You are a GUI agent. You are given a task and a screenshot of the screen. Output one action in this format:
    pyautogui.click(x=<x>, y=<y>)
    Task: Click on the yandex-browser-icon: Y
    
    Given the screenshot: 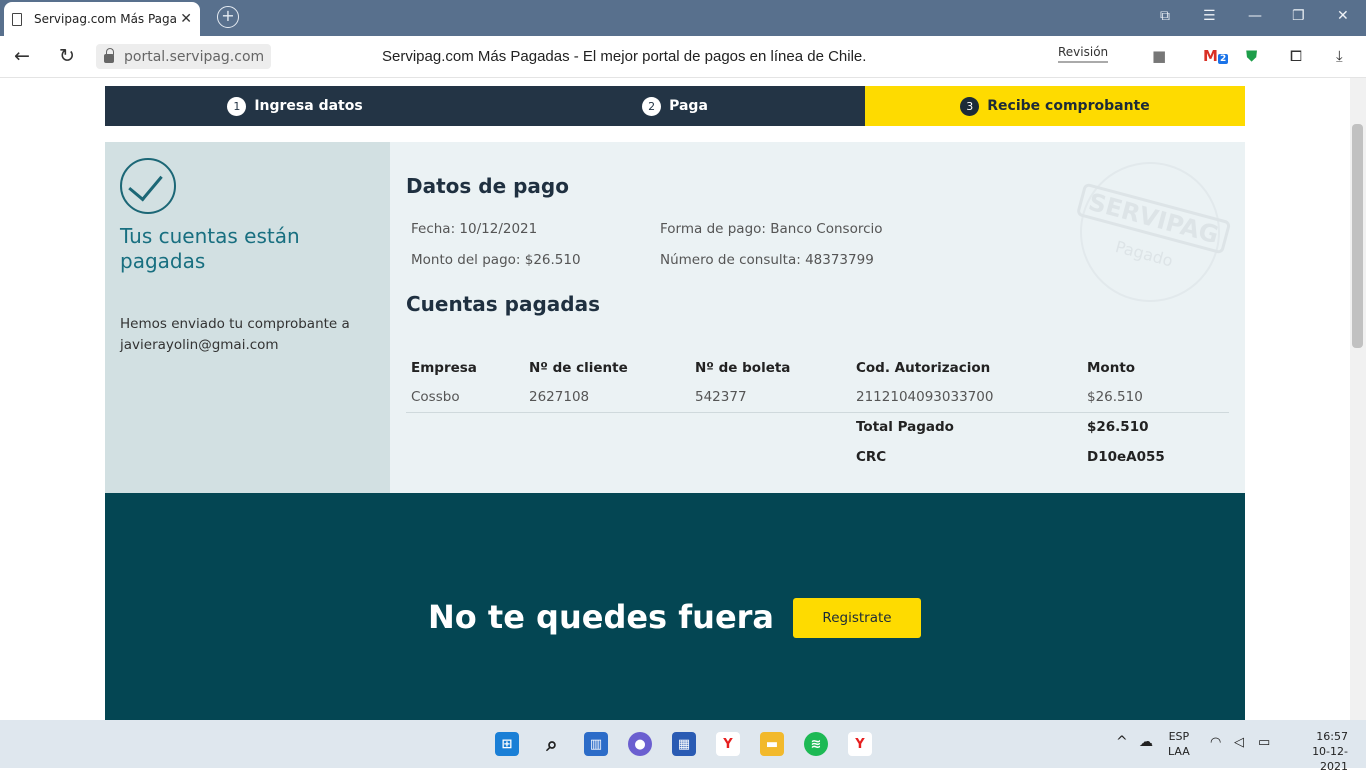 What is the action you would take?
    pyautogui.click(x=728, y=744)
    